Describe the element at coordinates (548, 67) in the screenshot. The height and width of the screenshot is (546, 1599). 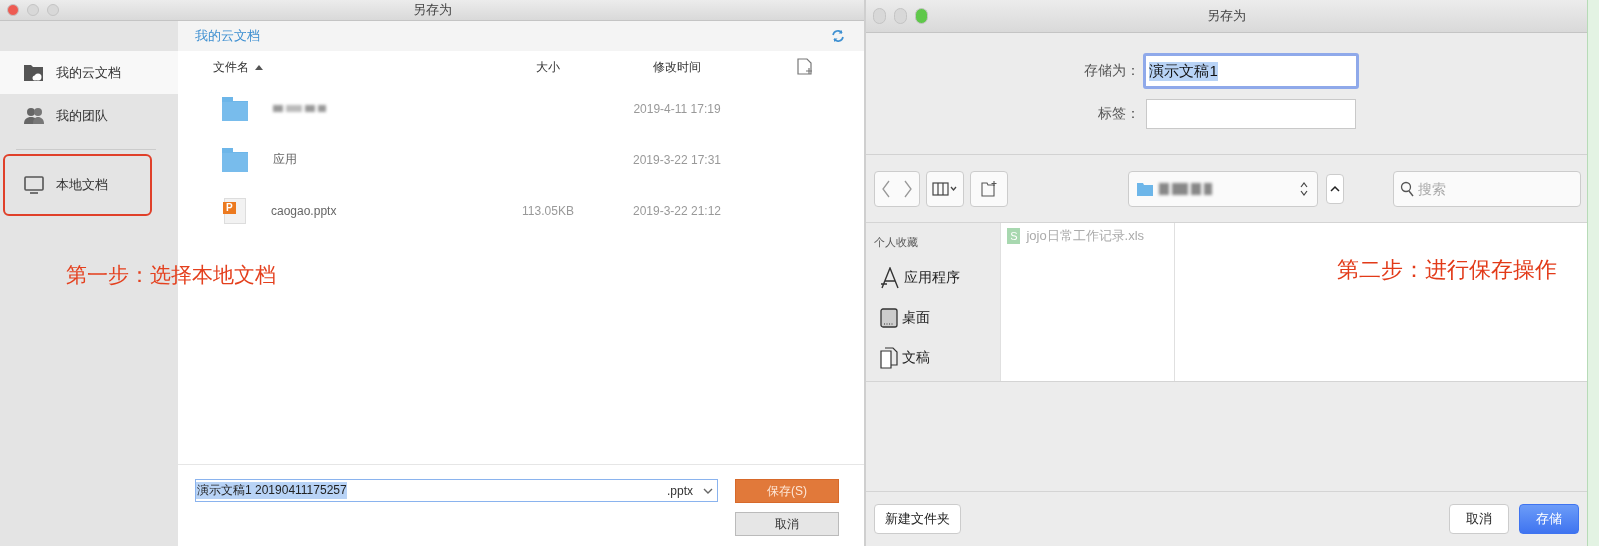
I see `column-header: 大小` at that location.